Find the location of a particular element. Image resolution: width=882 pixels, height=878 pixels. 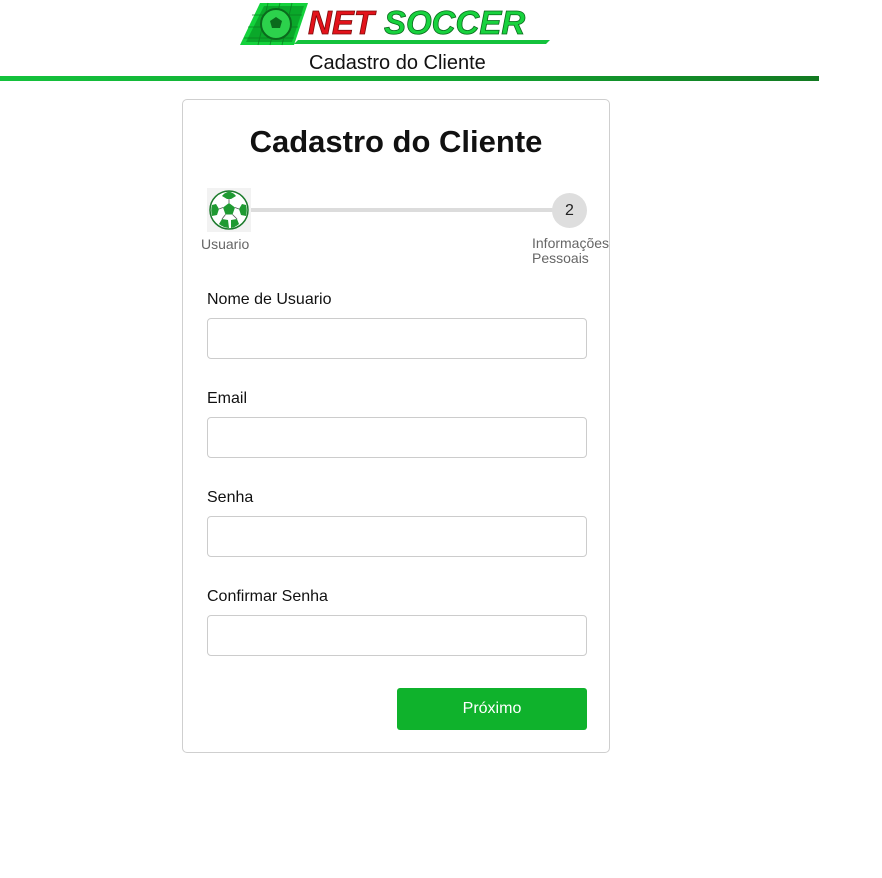

step-2-label-line1: Informações is located at coordinates (571, 243).